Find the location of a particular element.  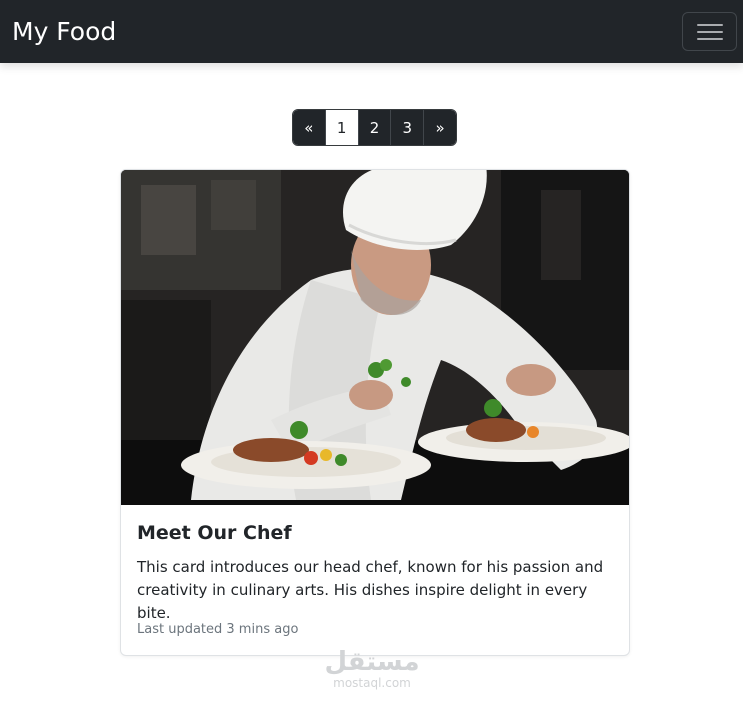

pagination-page-1: 1 is located at coordinates (342, 127).